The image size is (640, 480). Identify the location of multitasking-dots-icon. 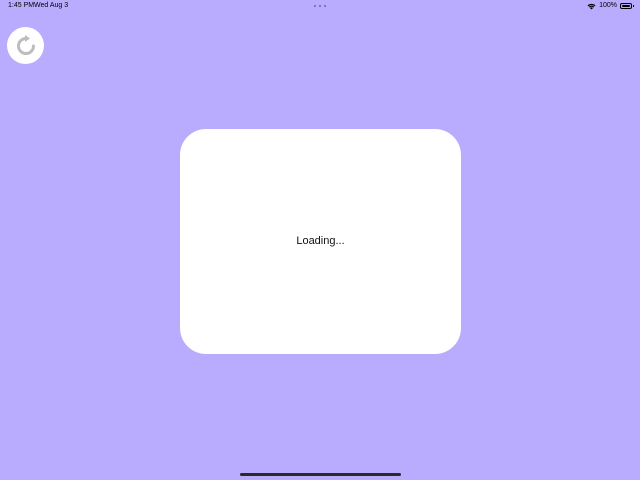
(320, 6).